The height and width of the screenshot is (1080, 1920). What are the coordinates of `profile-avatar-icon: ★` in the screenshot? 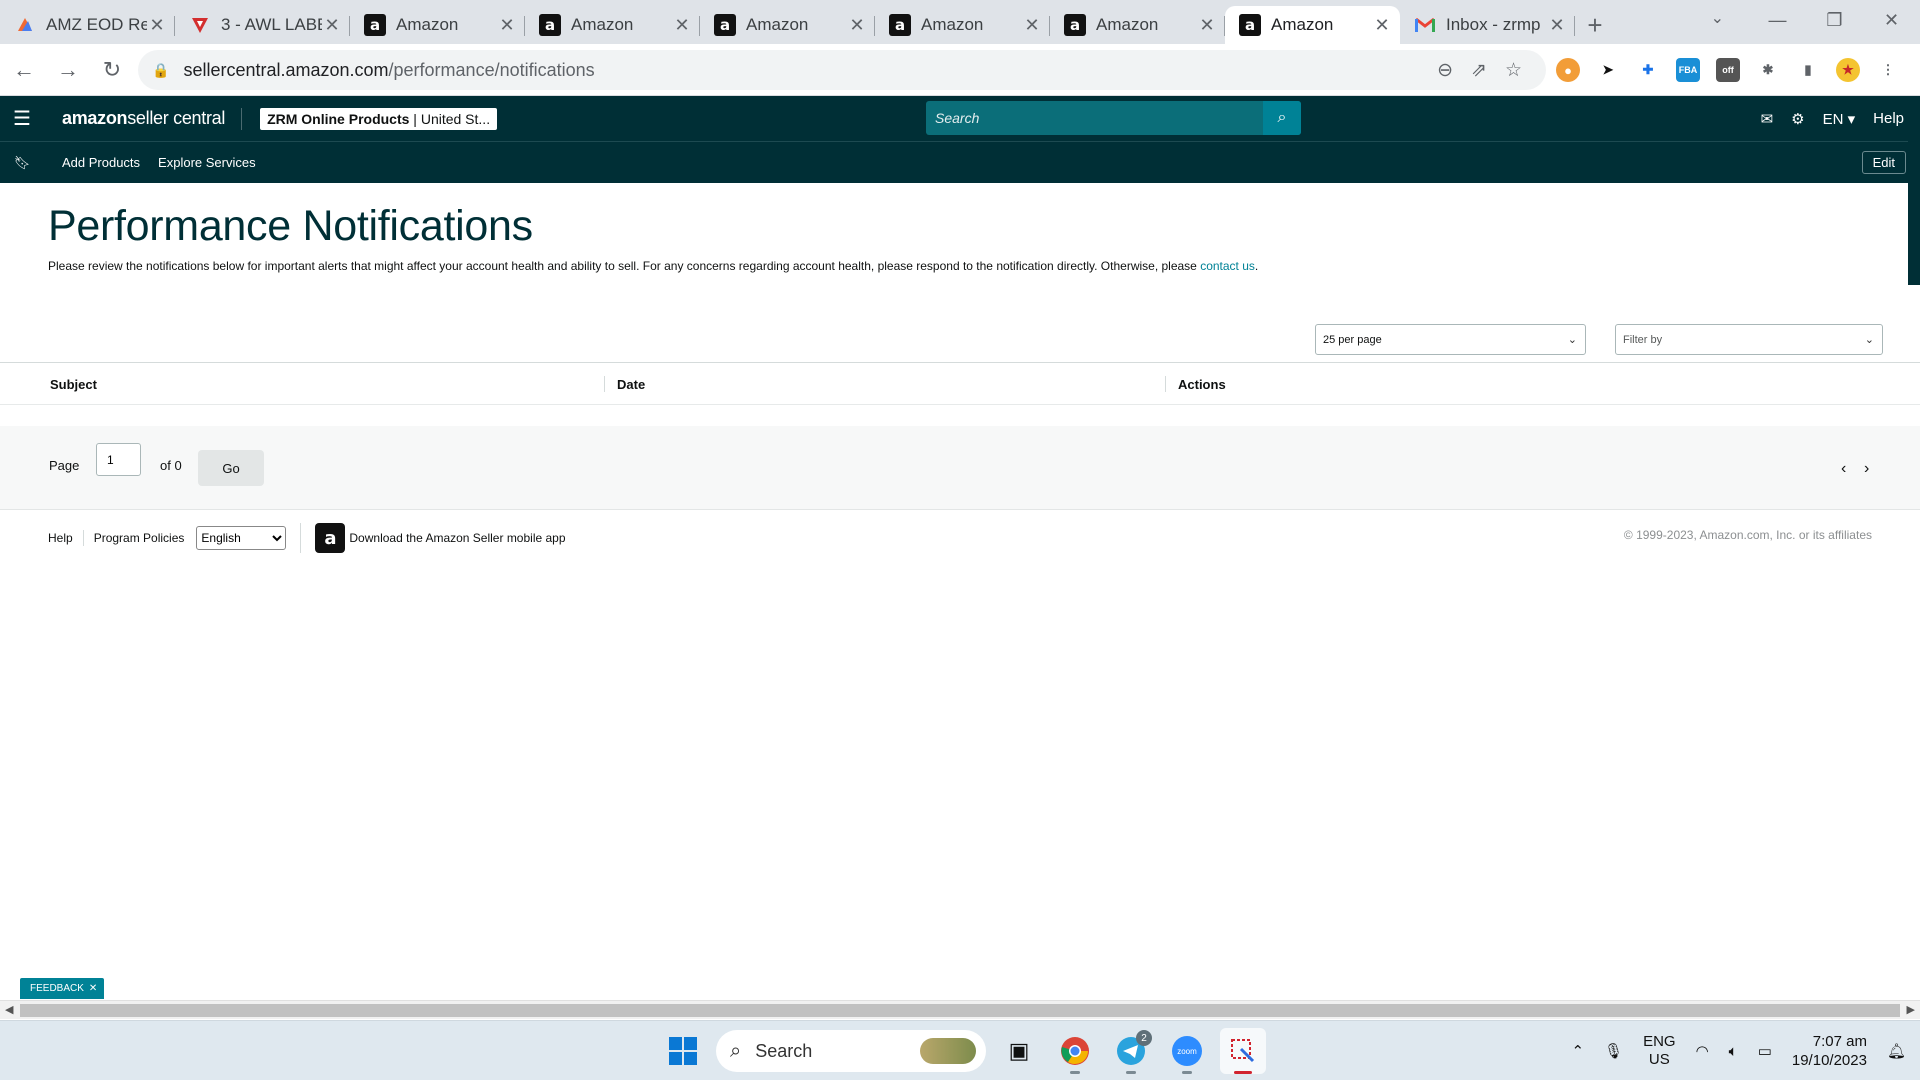 It's located at (1848, 70).